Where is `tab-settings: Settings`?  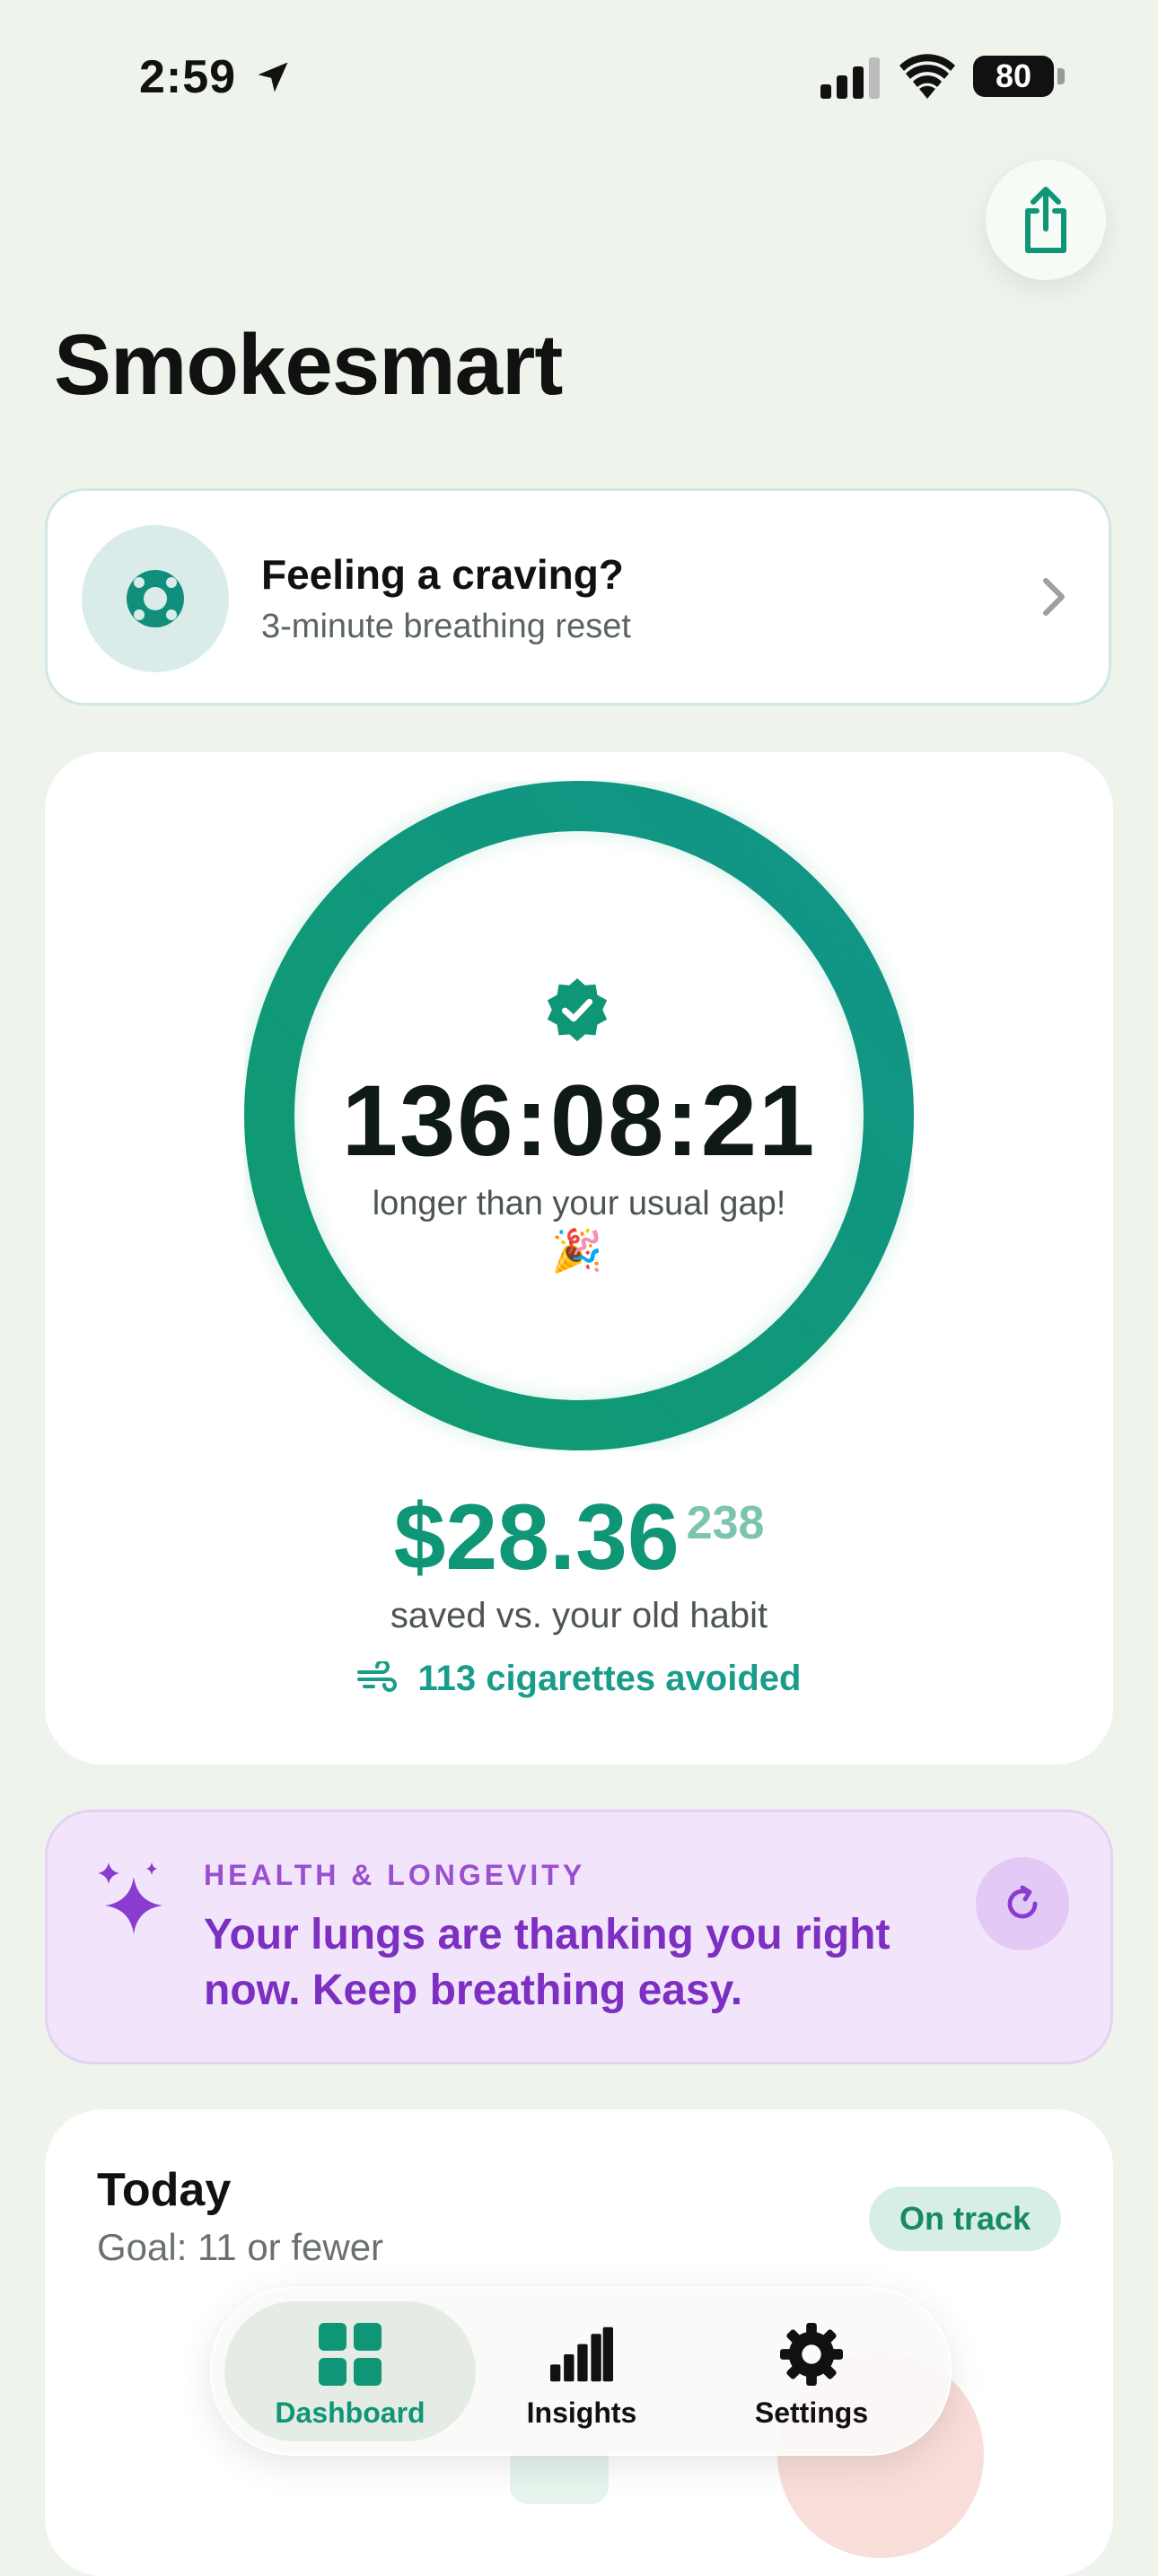
tab-settings: Settings is located at coordinates (811, 2371).